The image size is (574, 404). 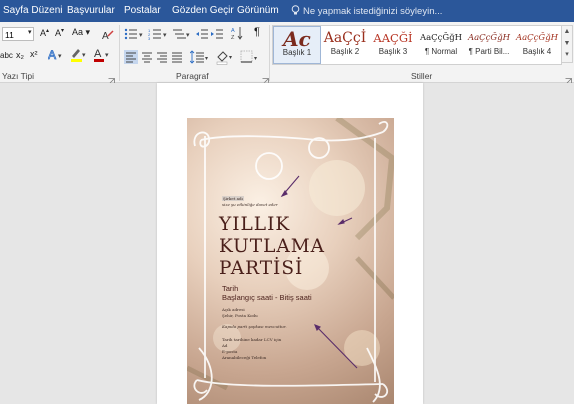 What do you see at coordinates (250, 59) in the screenshot?
I see `borders-icon: ▾` at bounding box center [250, 59].